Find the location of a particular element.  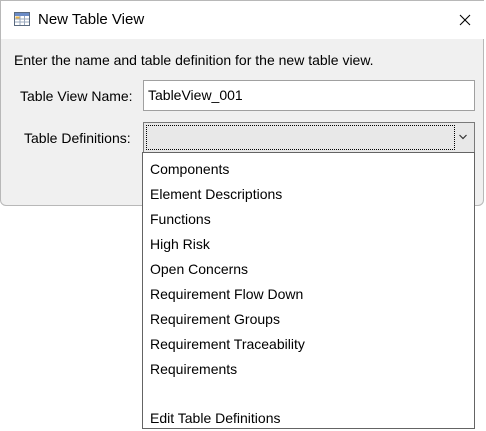

chevron-down-icon is located at coordinates (463, 137).